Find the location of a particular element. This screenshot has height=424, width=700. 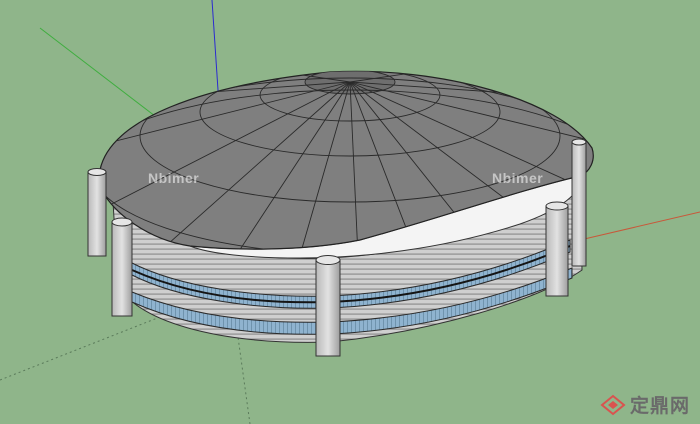

column-right-back is located at coordinates (579, 202).